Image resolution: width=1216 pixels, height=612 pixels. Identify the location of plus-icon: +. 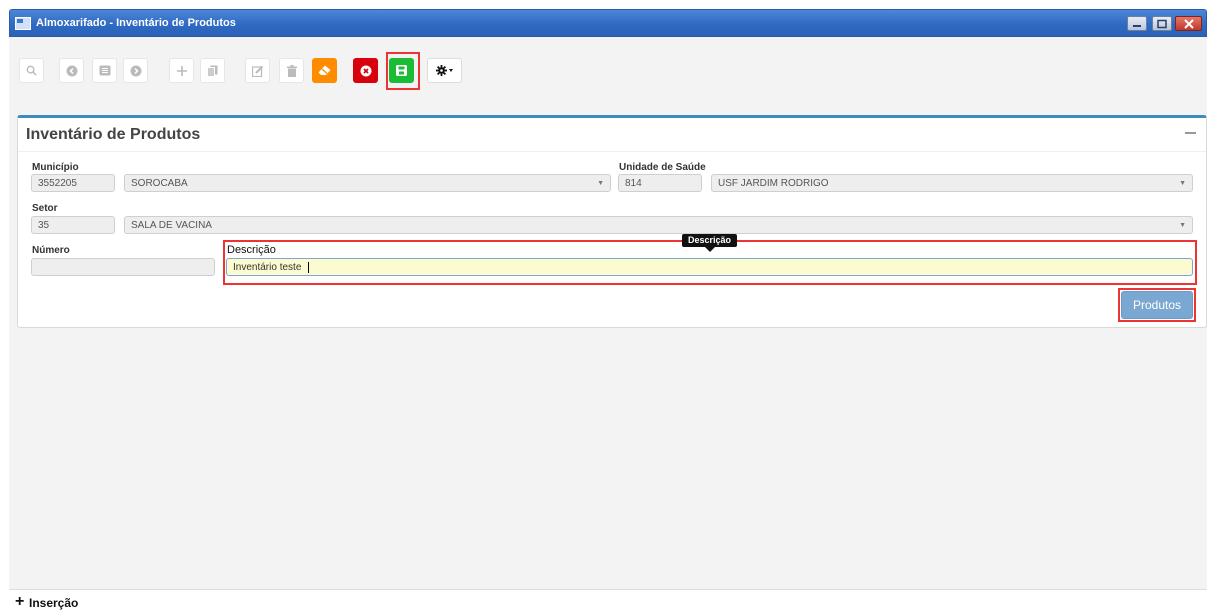
(20, 601).